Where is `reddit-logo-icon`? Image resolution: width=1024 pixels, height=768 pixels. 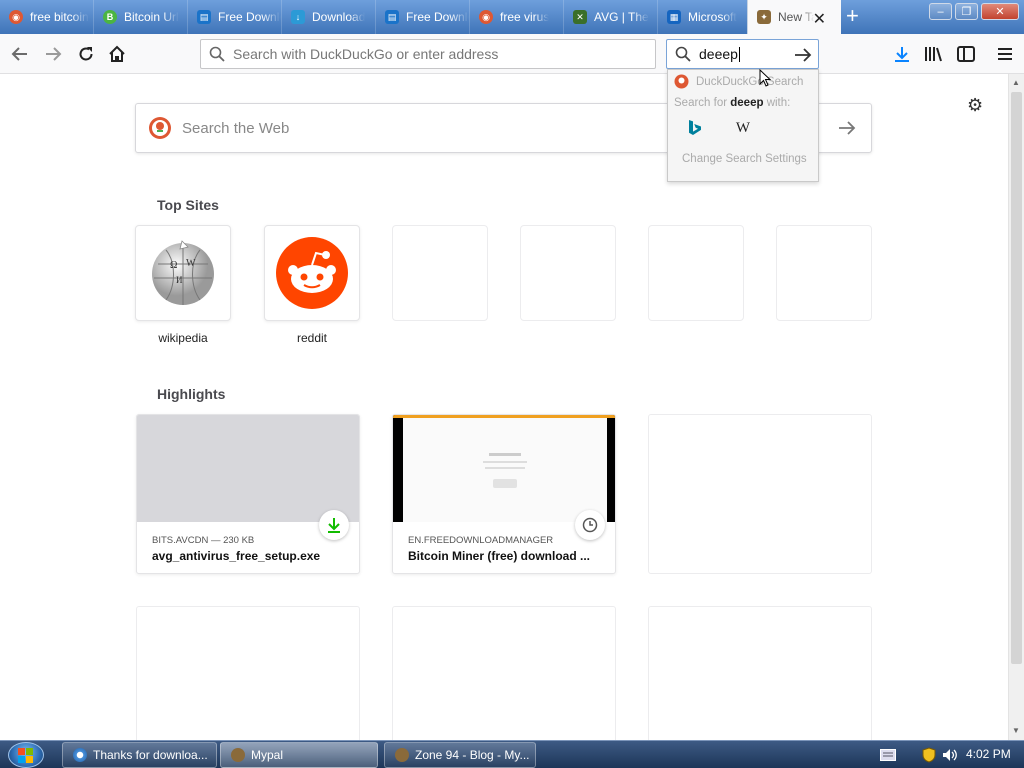
reddit-logo-icon is located at coordinates (312, 273).